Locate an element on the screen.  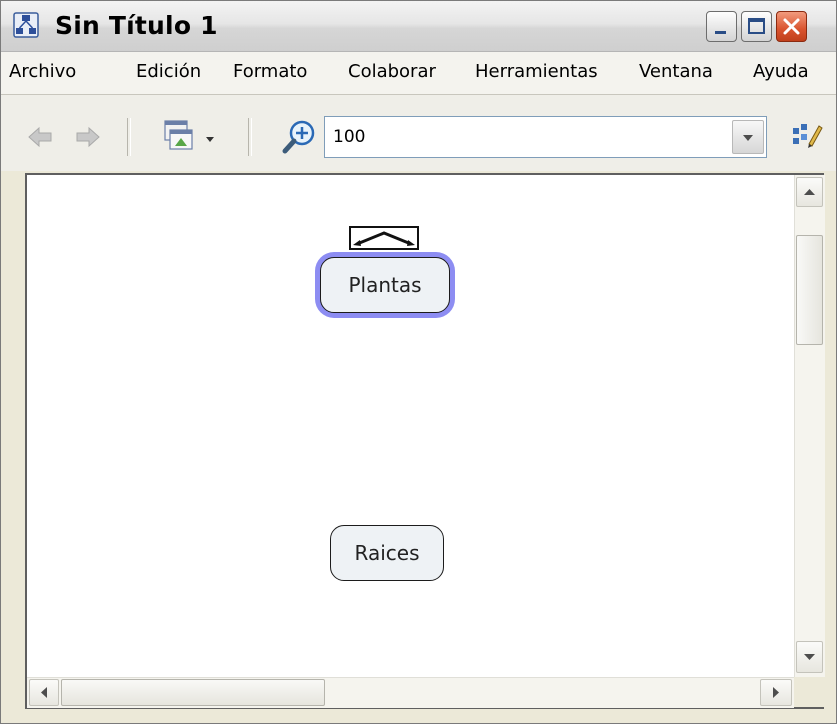
vertical-scrollbar is located at coordinates (809, 426).